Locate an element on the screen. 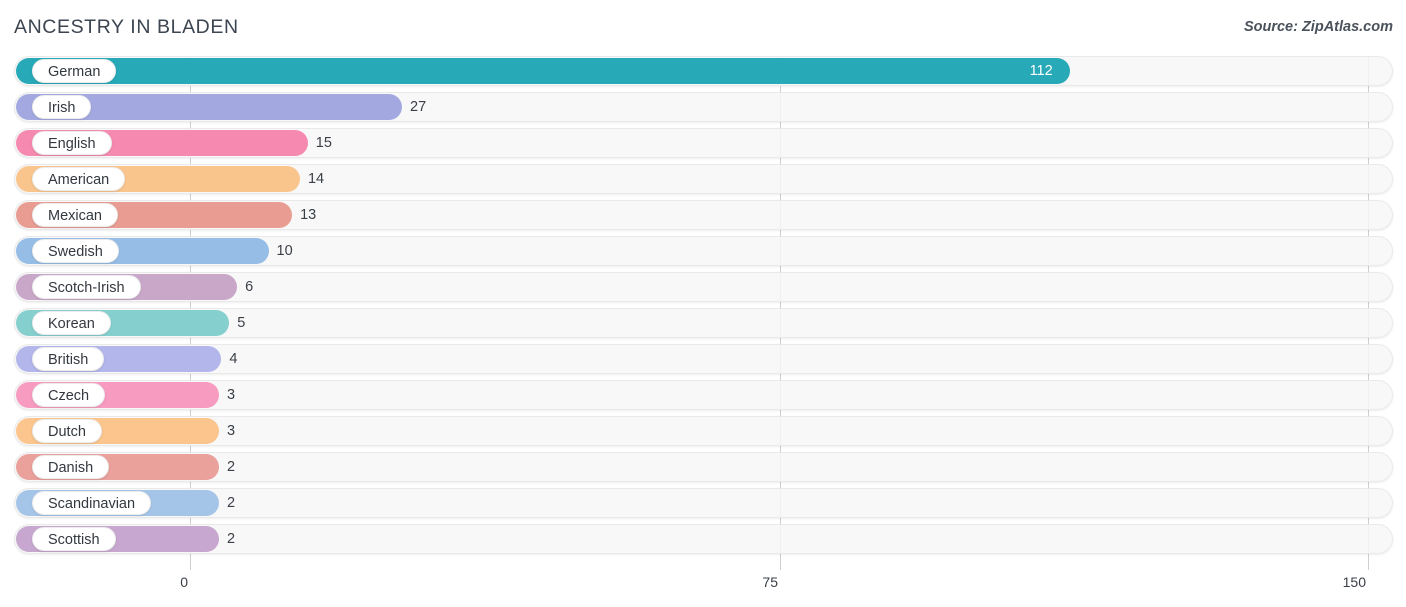 The image size is (1406, 607). bar-category-label: German is located at coordinates (74, 71).